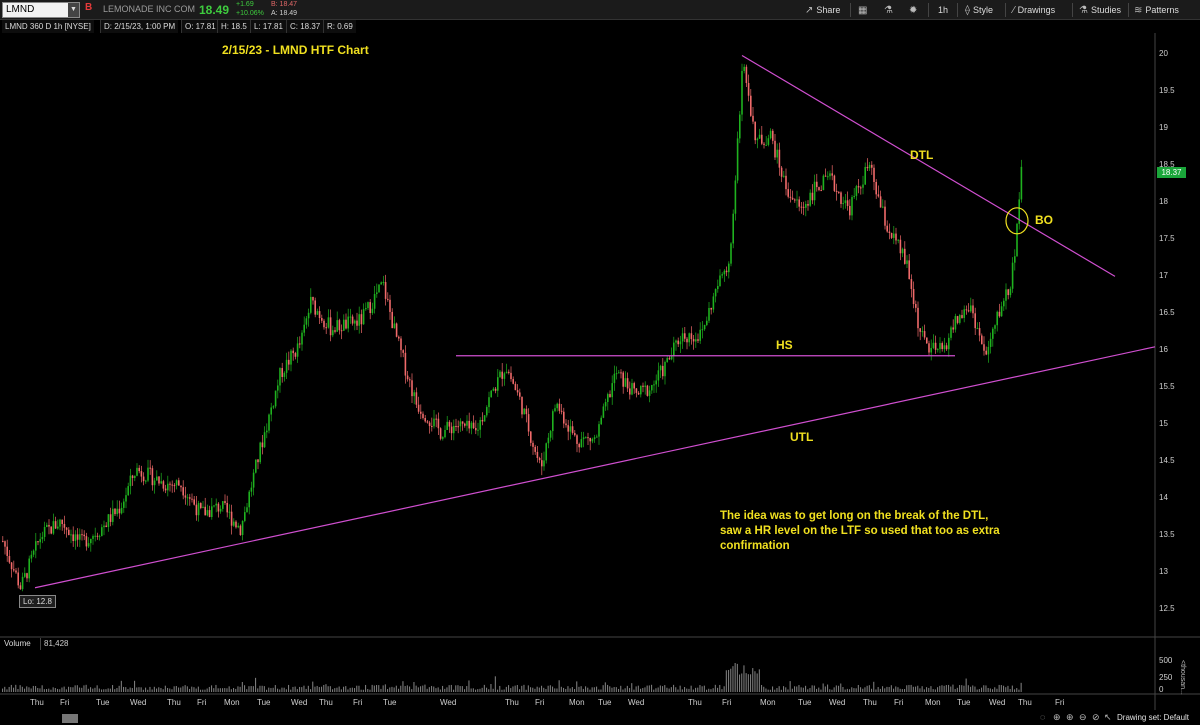 This screenshot has height=725, width=1200. I want to click on cursor-icon: ↖, so click(1108, 717).